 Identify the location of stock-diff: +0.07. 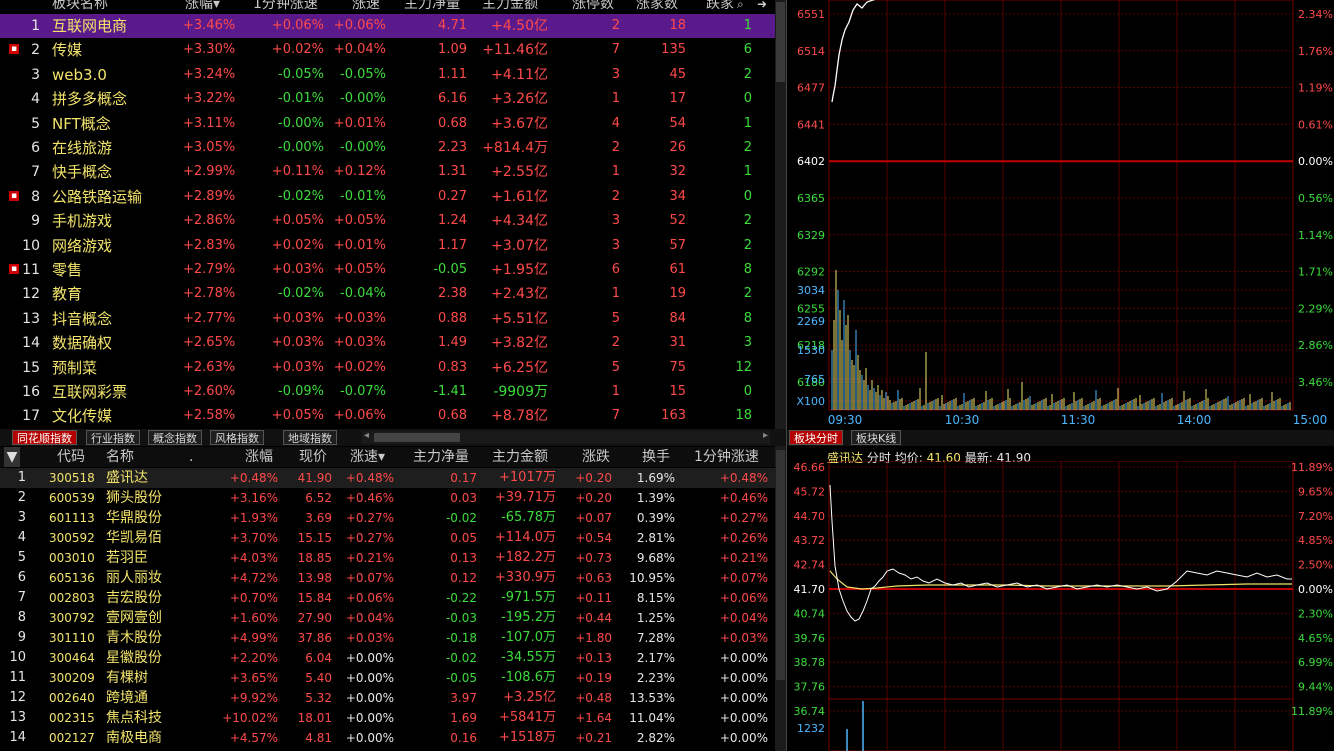
(593, 518).